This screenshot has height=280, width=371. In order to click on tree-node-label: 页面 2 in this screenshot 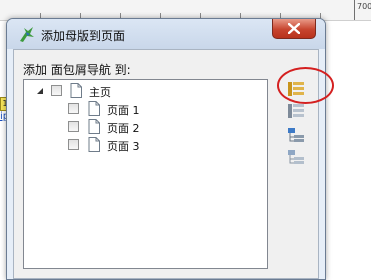, I will do `click(123, 128)`.